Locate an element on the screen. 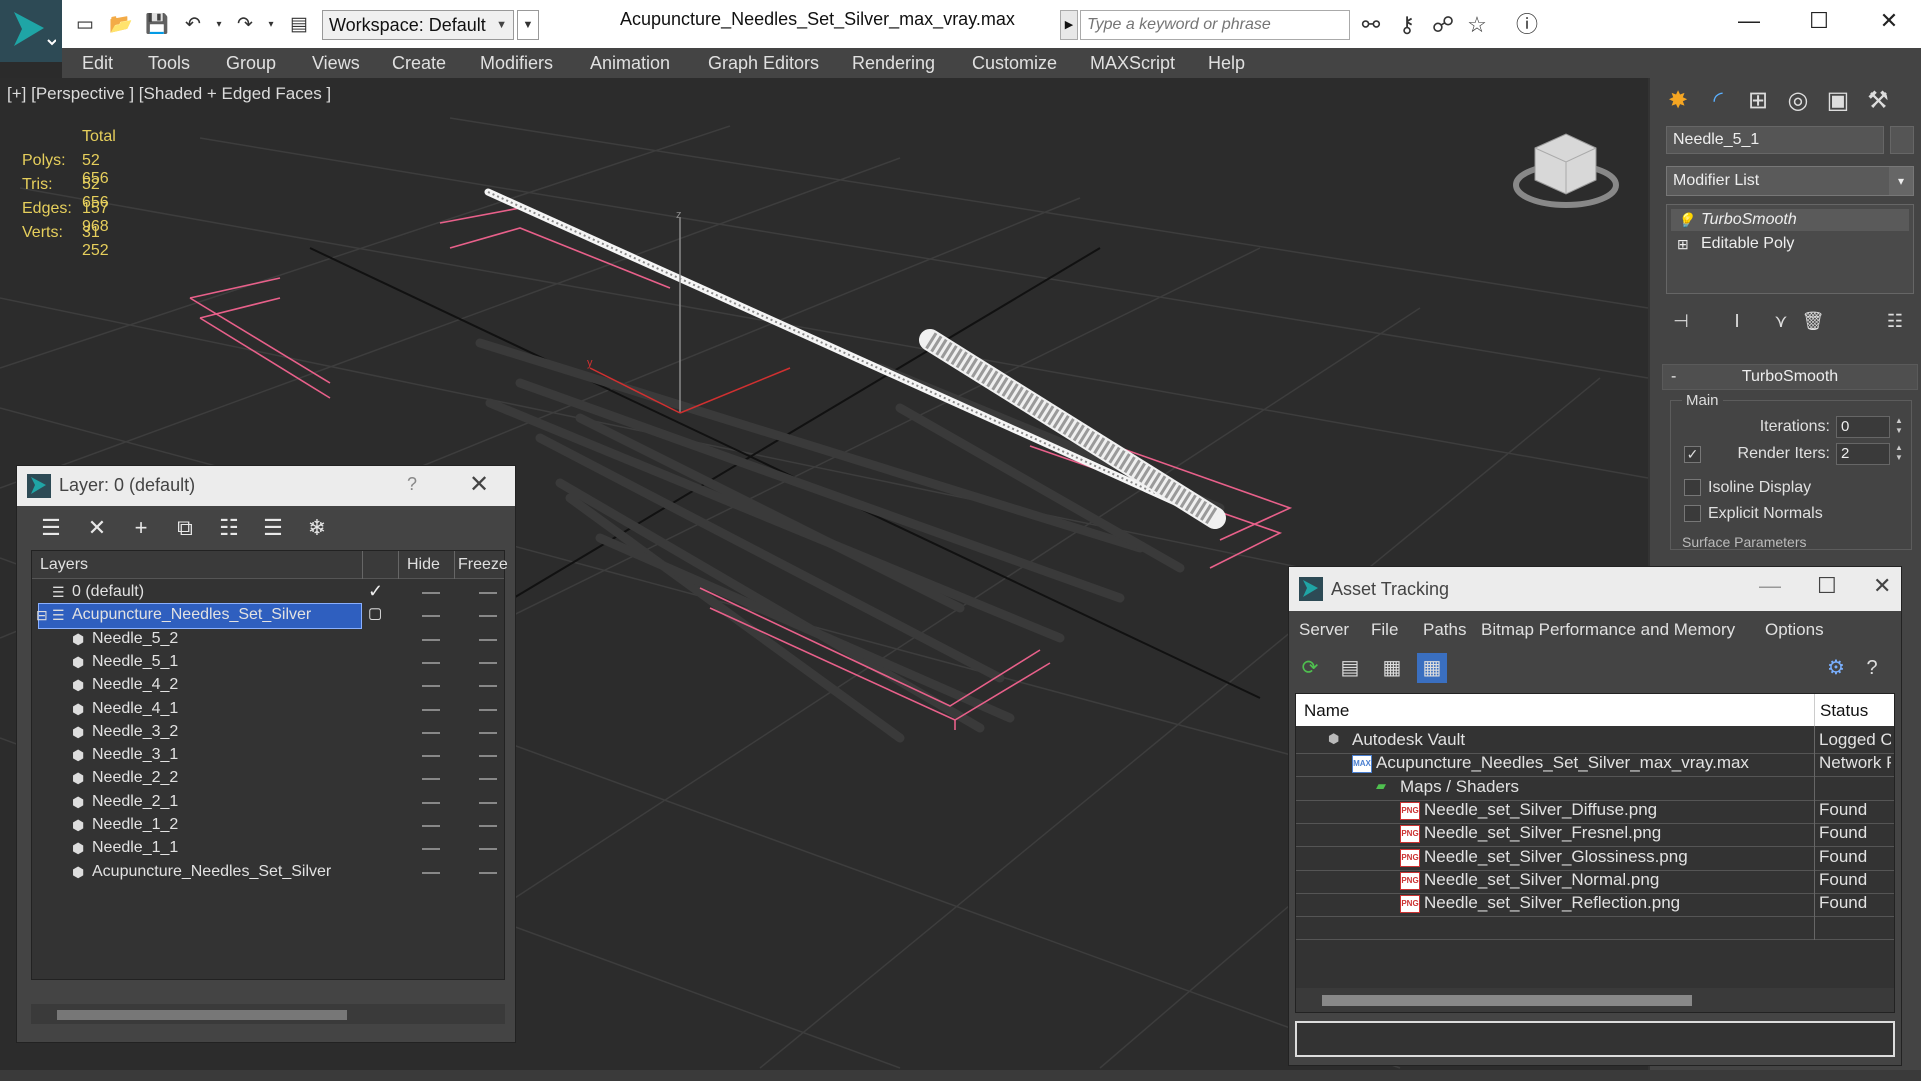 The image size is (1921, 1081). workspace-extra-dropdown: ▼ is located at coordinates (528, 25).